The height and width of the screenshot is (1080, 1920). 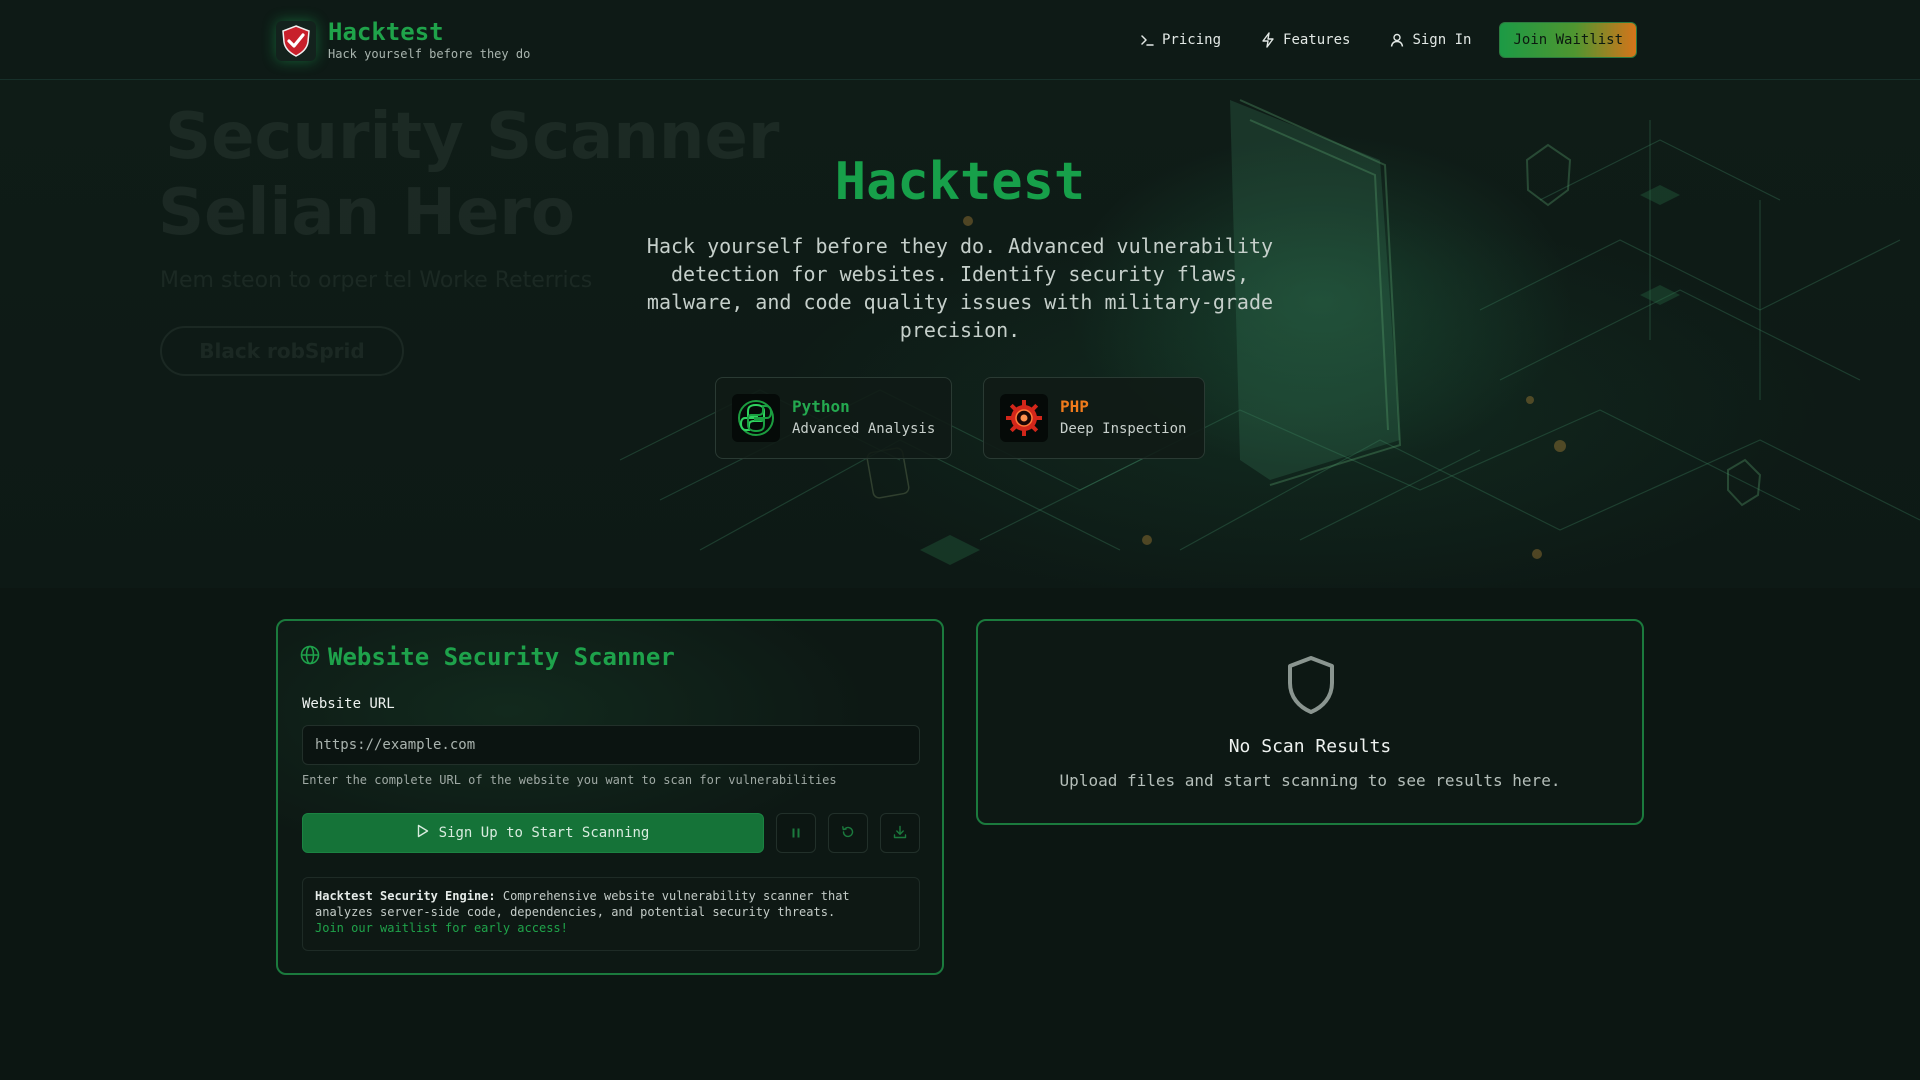 I want to click on waitlist-link: Join our waitlist for early access!, so click(x=611, y=928).